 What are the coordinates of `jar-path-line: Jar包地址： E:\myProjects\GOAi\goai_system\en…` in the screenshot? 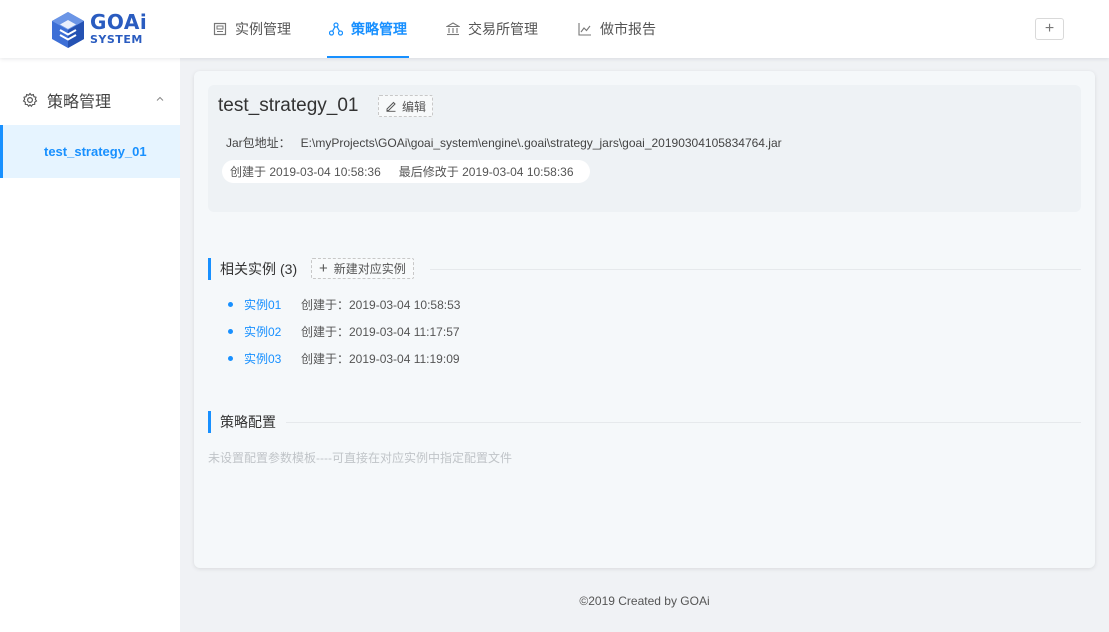 It's located at (504, 142).